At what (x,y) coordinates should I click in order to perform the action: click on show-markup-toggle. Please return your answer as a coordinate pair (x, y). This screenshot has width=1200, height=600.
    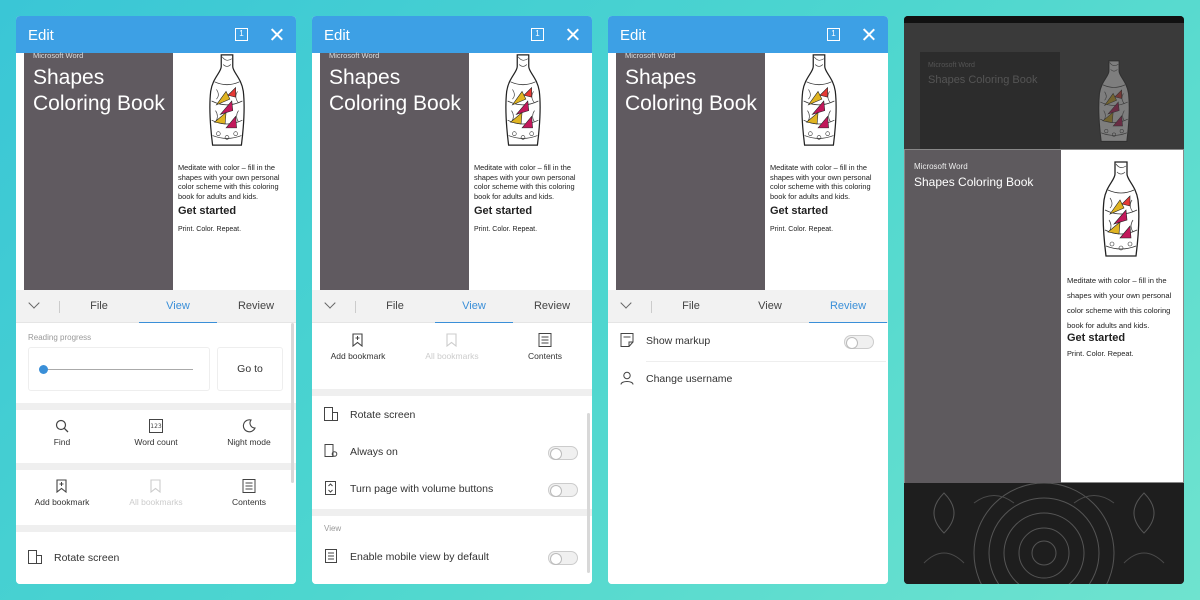
    Looking at the image, I should click on (859, 342).